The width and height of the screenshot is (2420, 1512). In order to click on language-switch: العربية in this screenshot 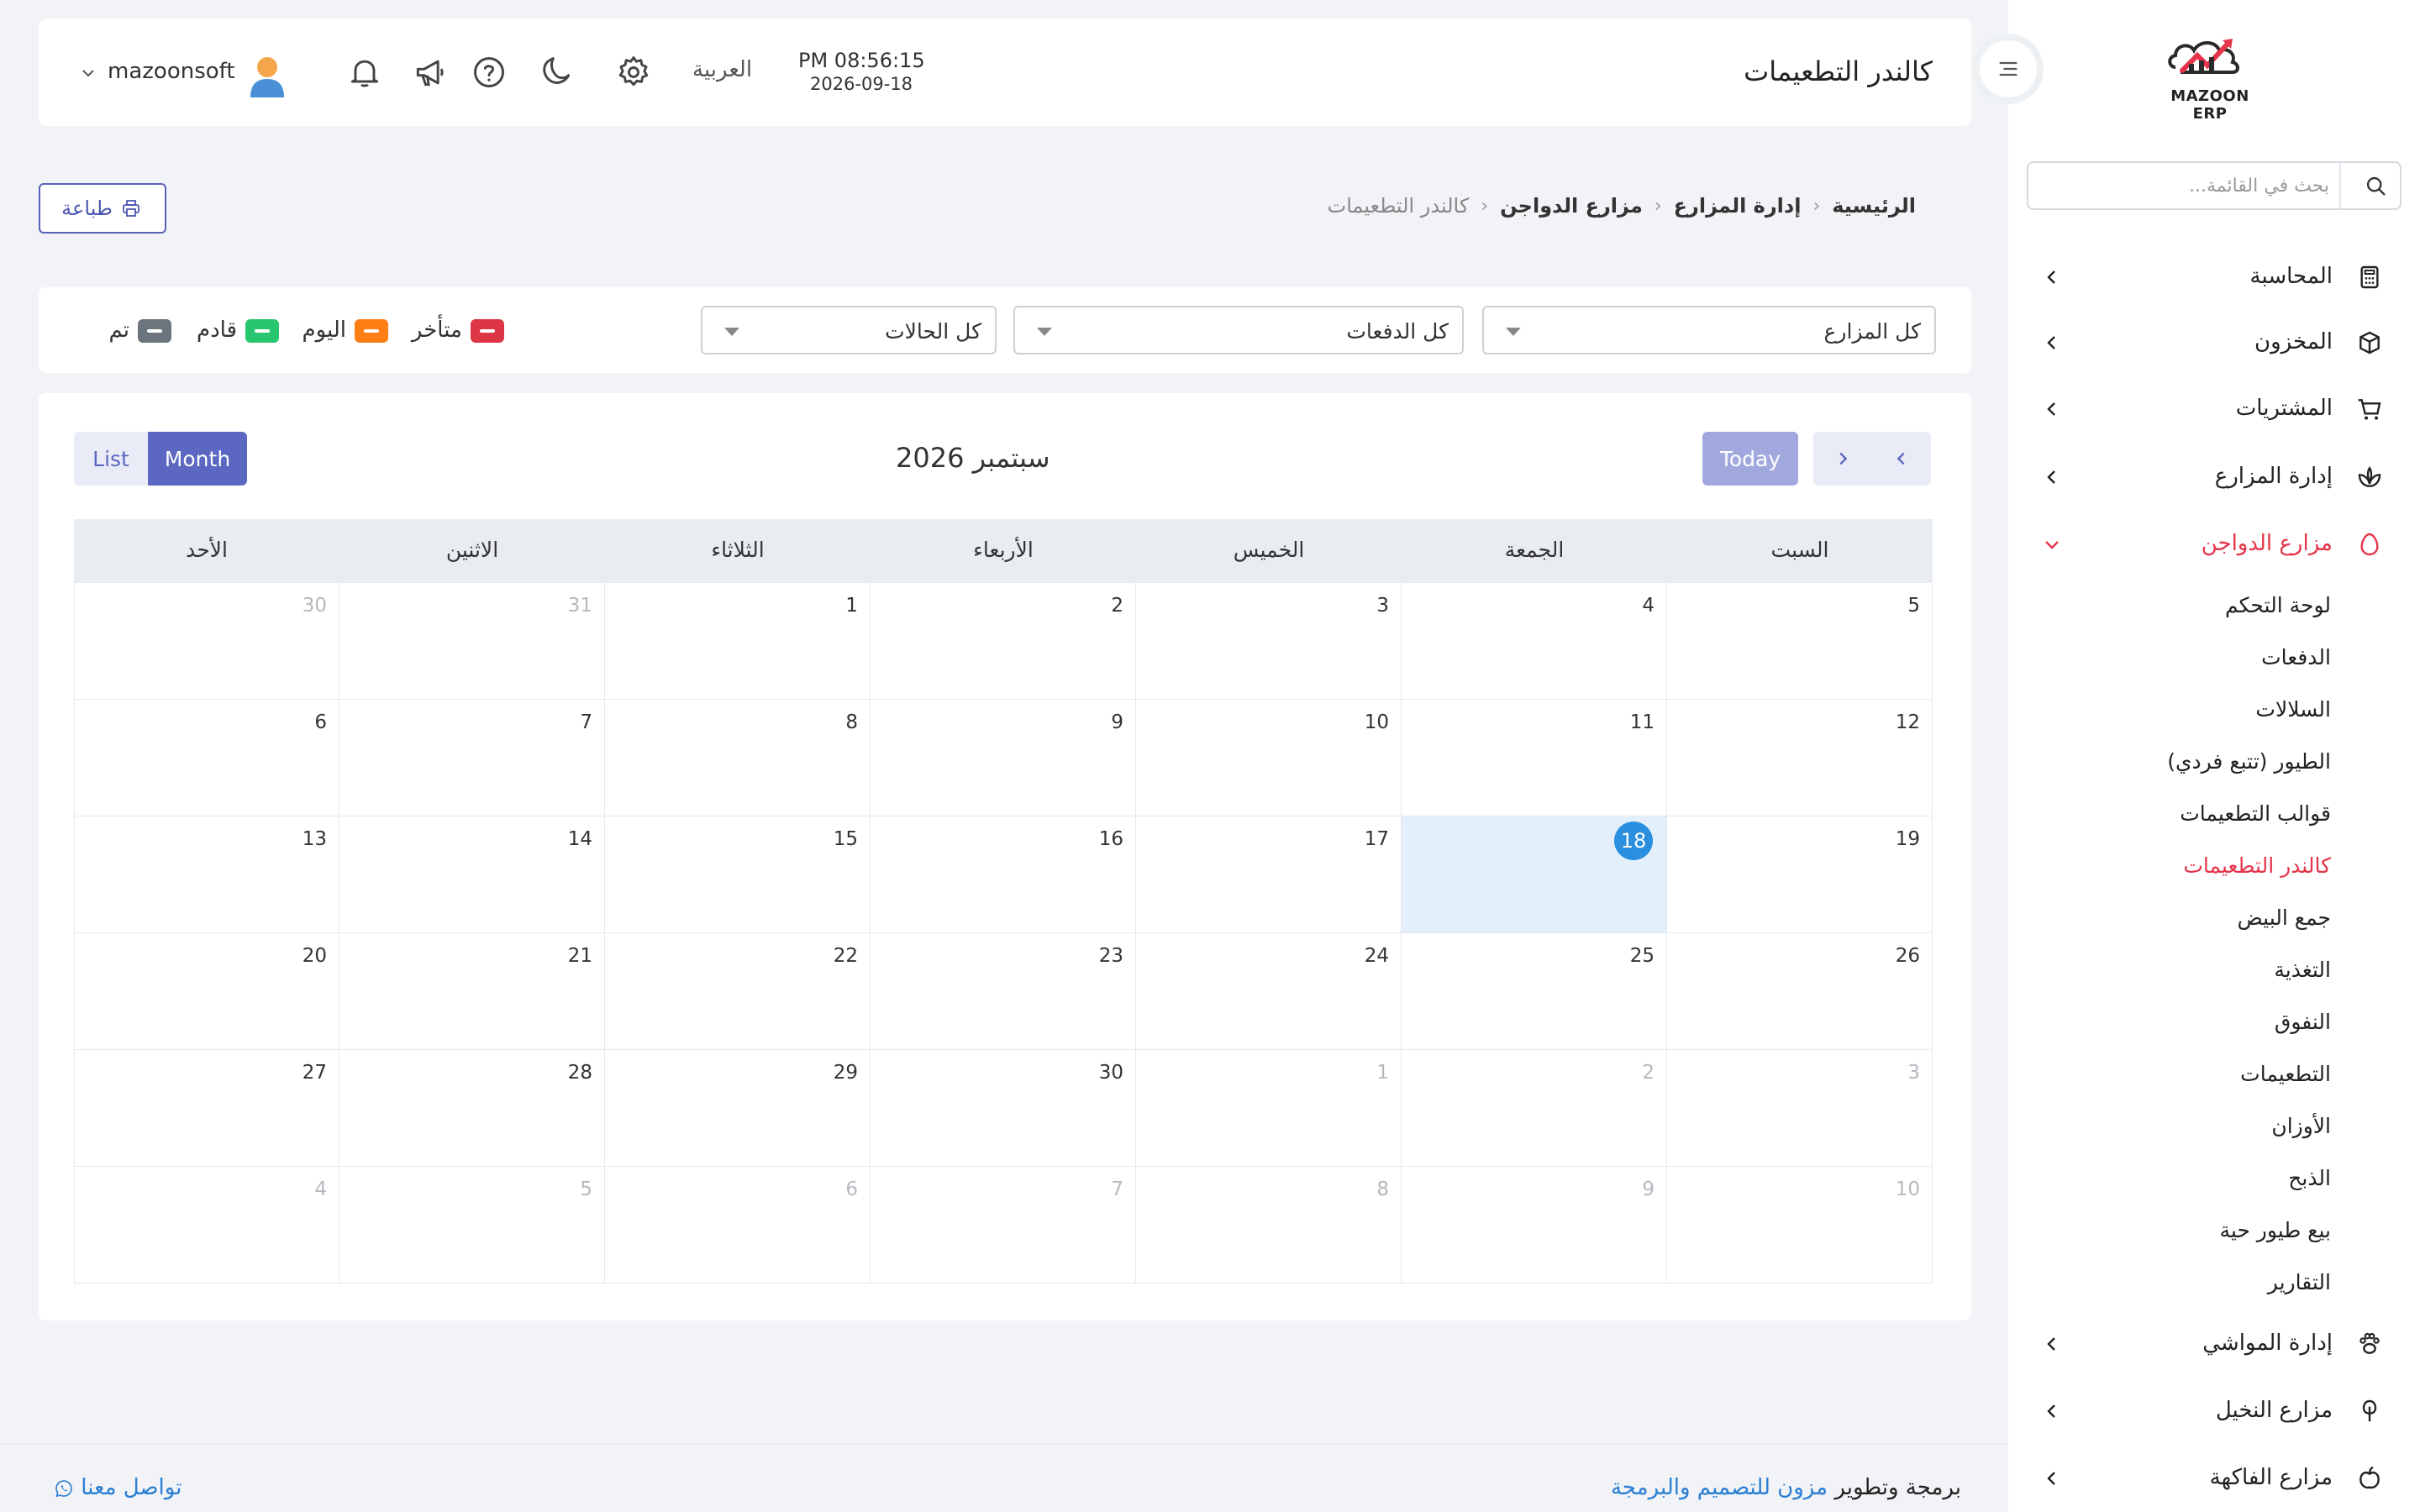, I will do `click(722, 69)`.